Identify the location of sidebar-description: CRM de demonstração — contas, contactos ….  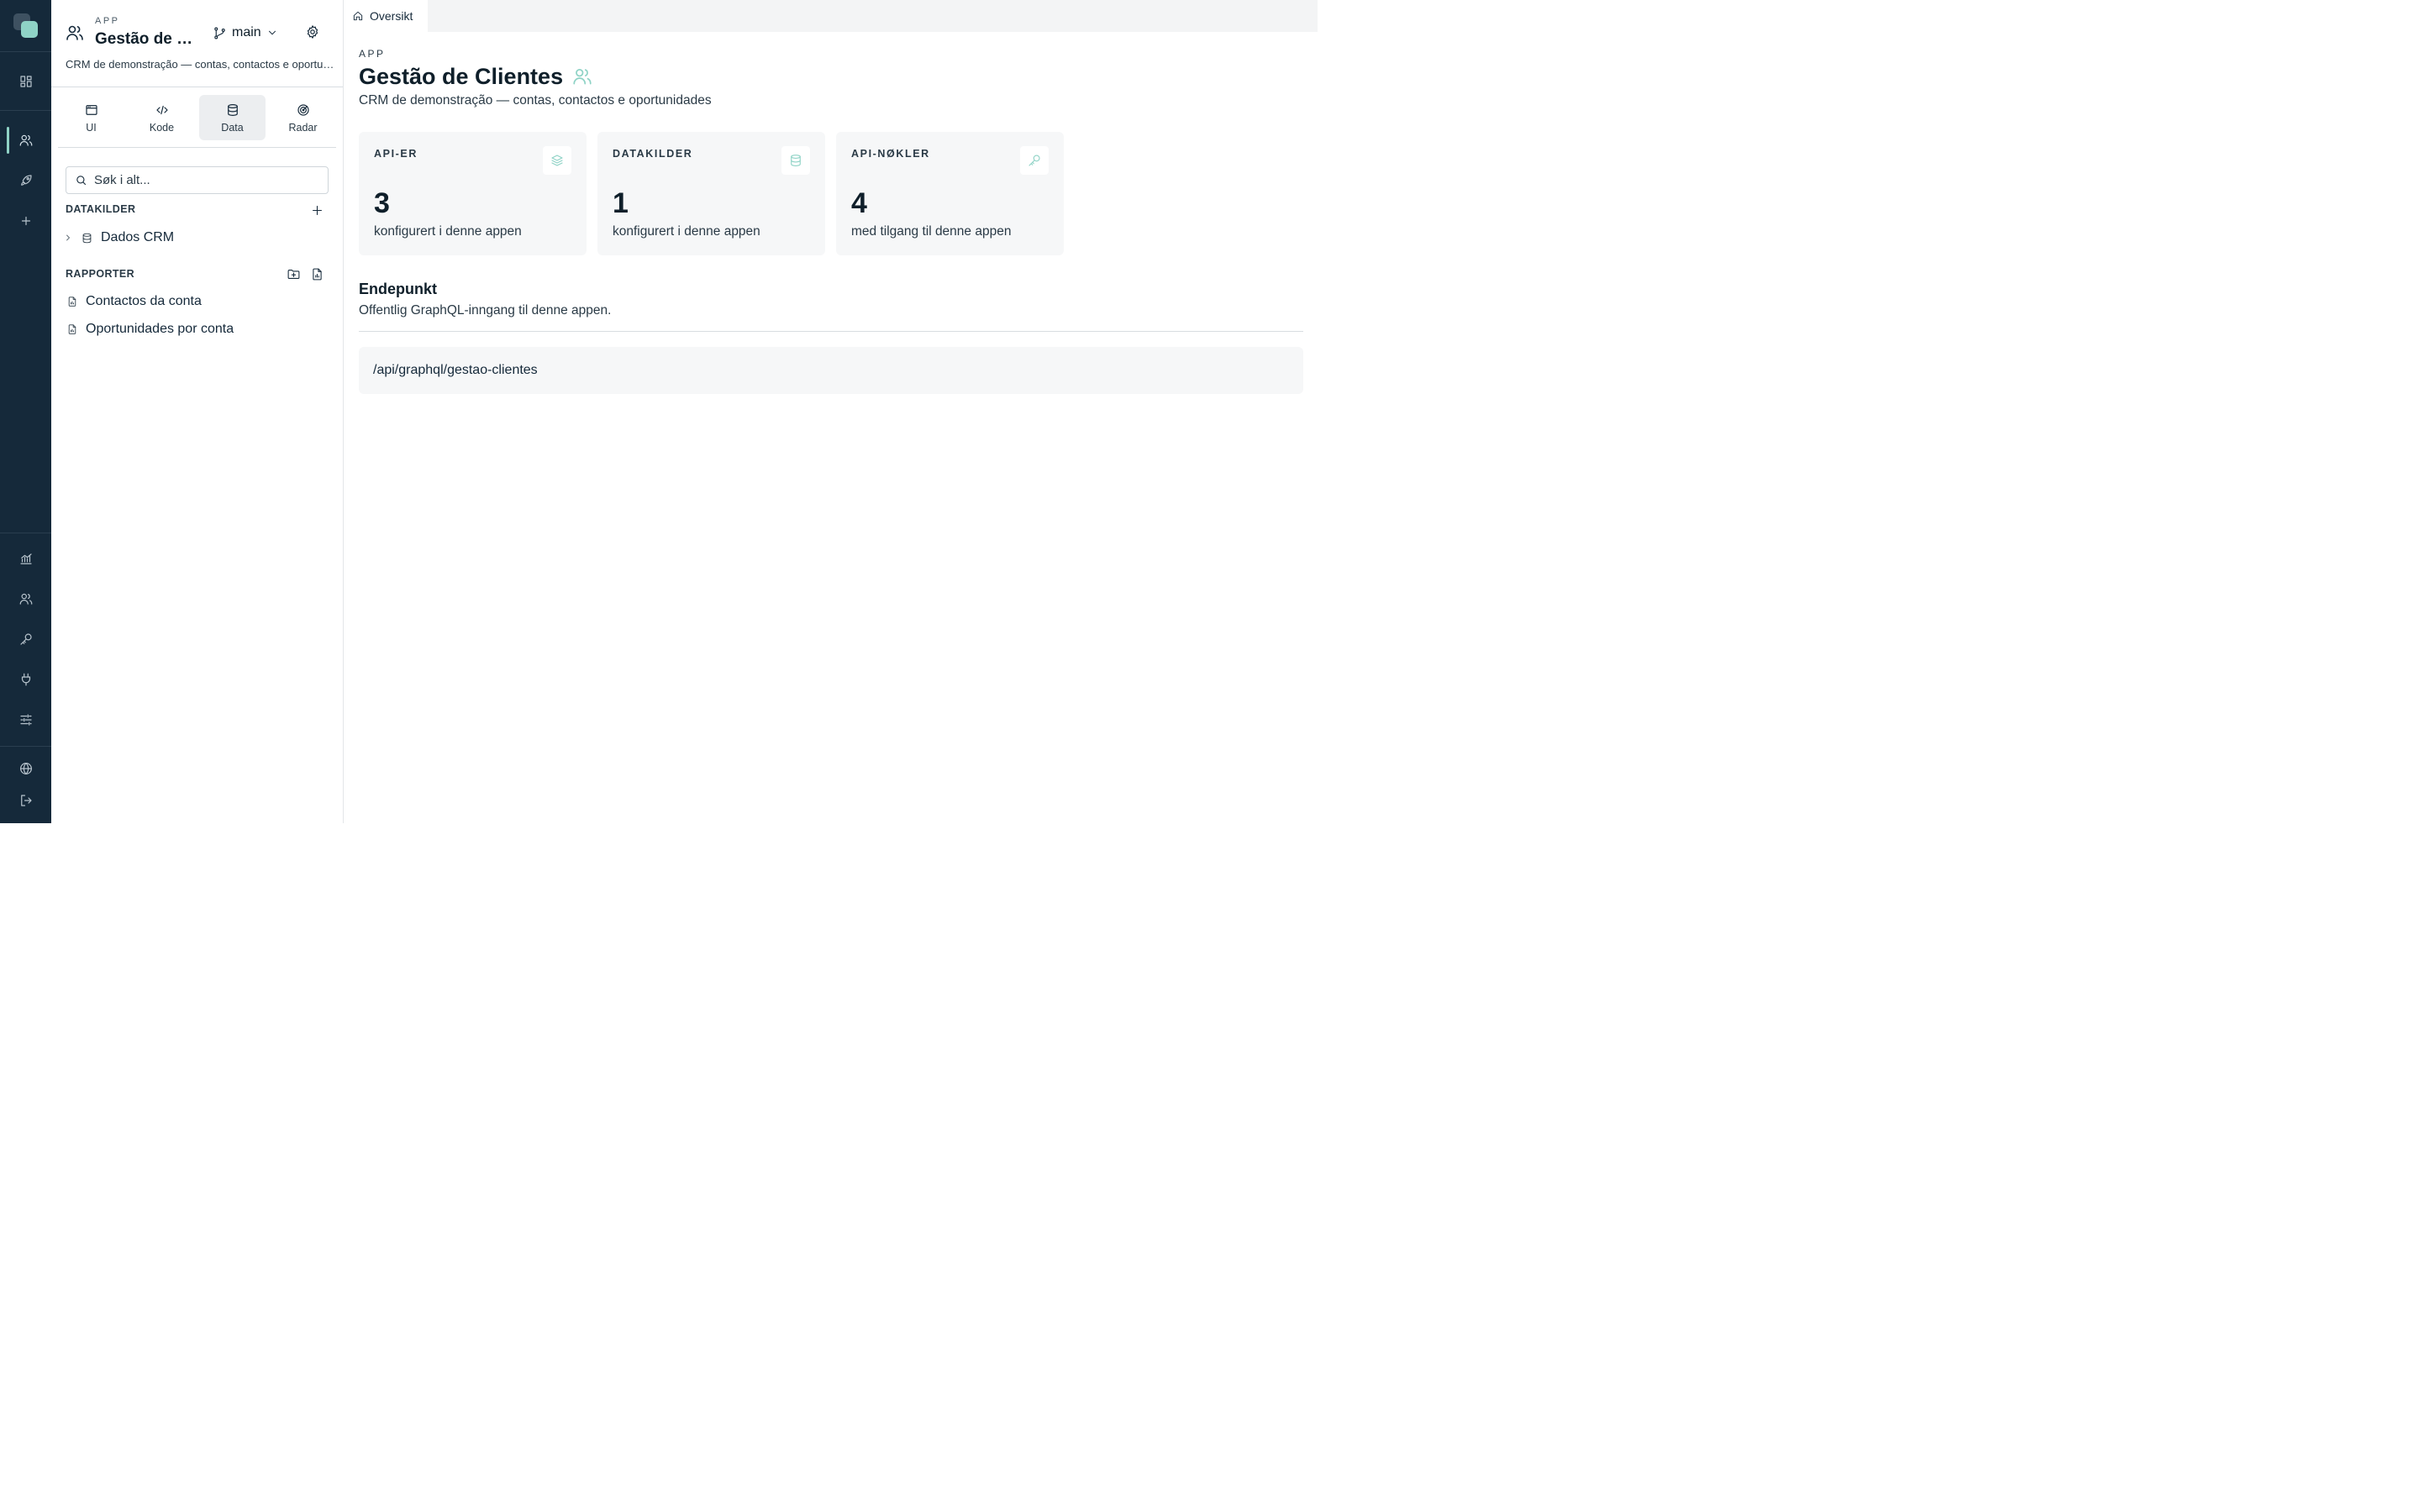
(200, 64).